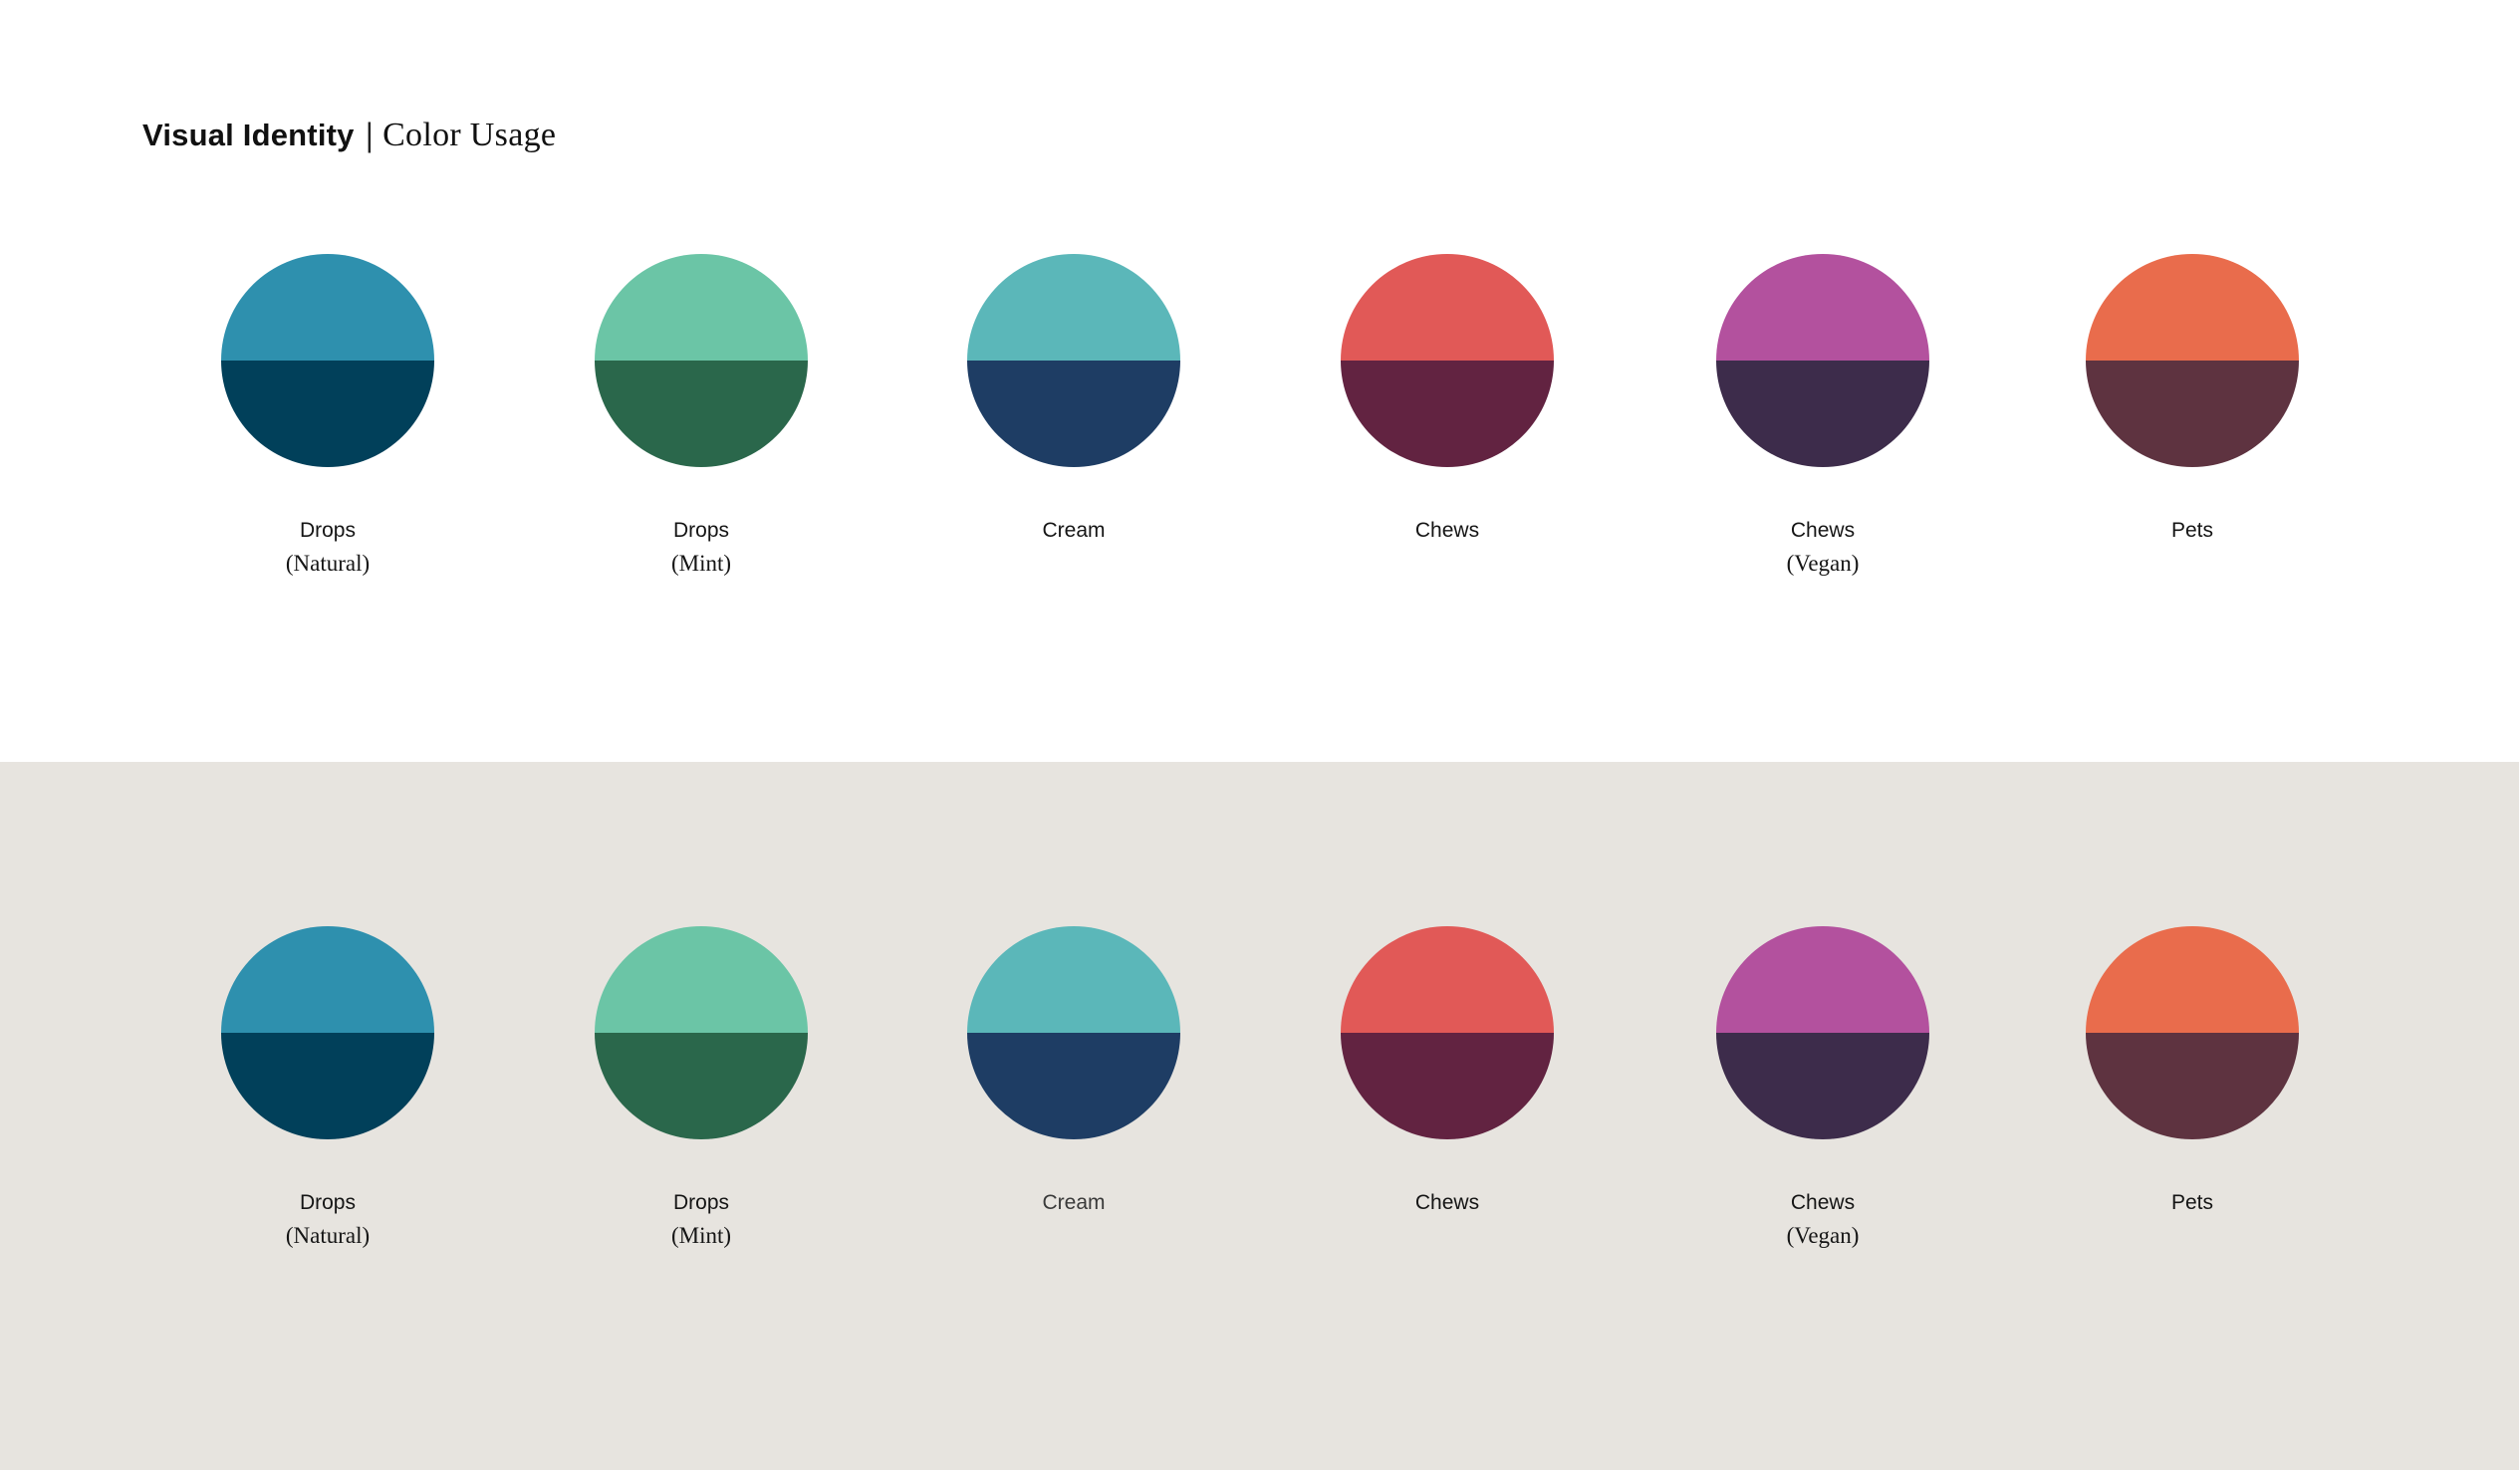  Describe the element at coordinates (469, 135) in the screenshot. I see `title-secondary: Color Usage` at that location.